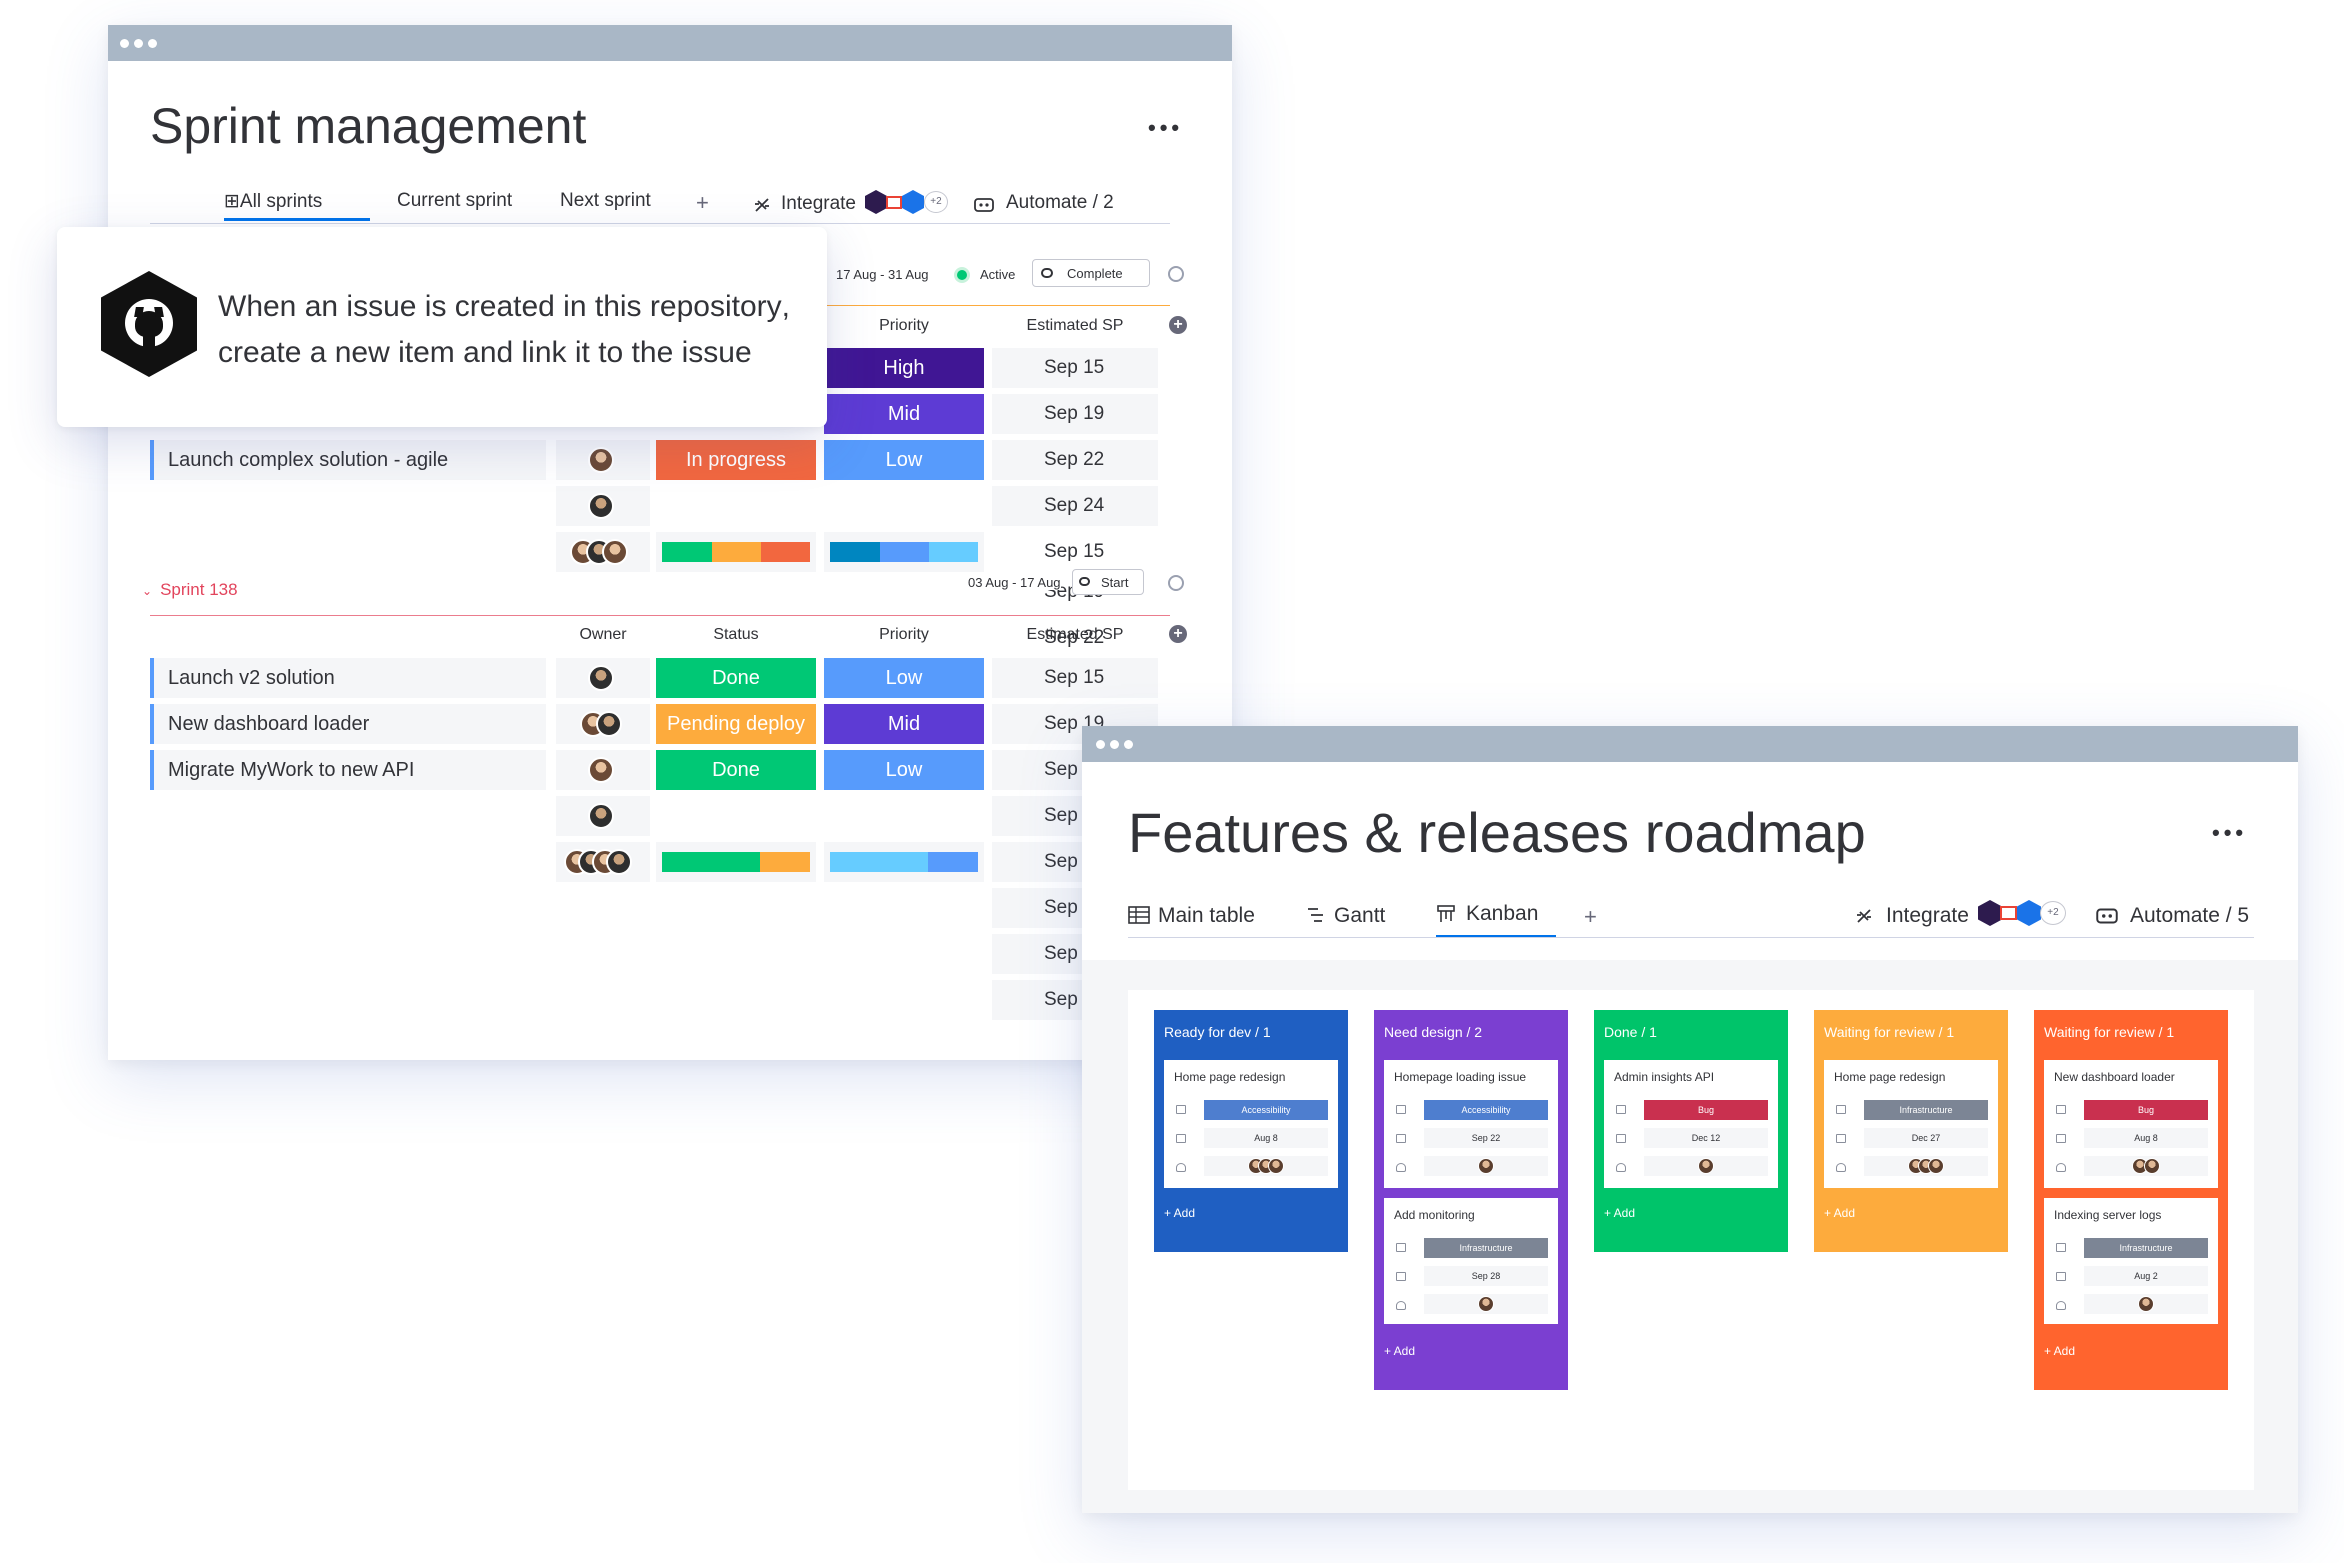  I want to click on tab-current-sprint: Current sprint, so click(454, 201).